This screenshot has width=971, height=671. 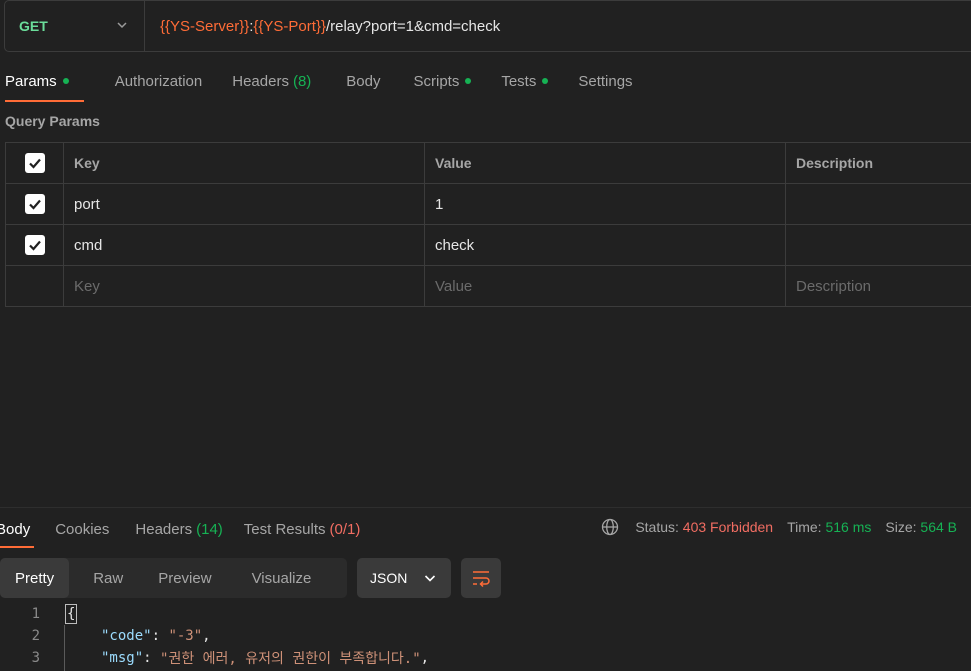 What do you see at coordinates (282, 578) in the screenshot?
I see `format-visualize-button: Visualize` at bounding box center [282, 578].